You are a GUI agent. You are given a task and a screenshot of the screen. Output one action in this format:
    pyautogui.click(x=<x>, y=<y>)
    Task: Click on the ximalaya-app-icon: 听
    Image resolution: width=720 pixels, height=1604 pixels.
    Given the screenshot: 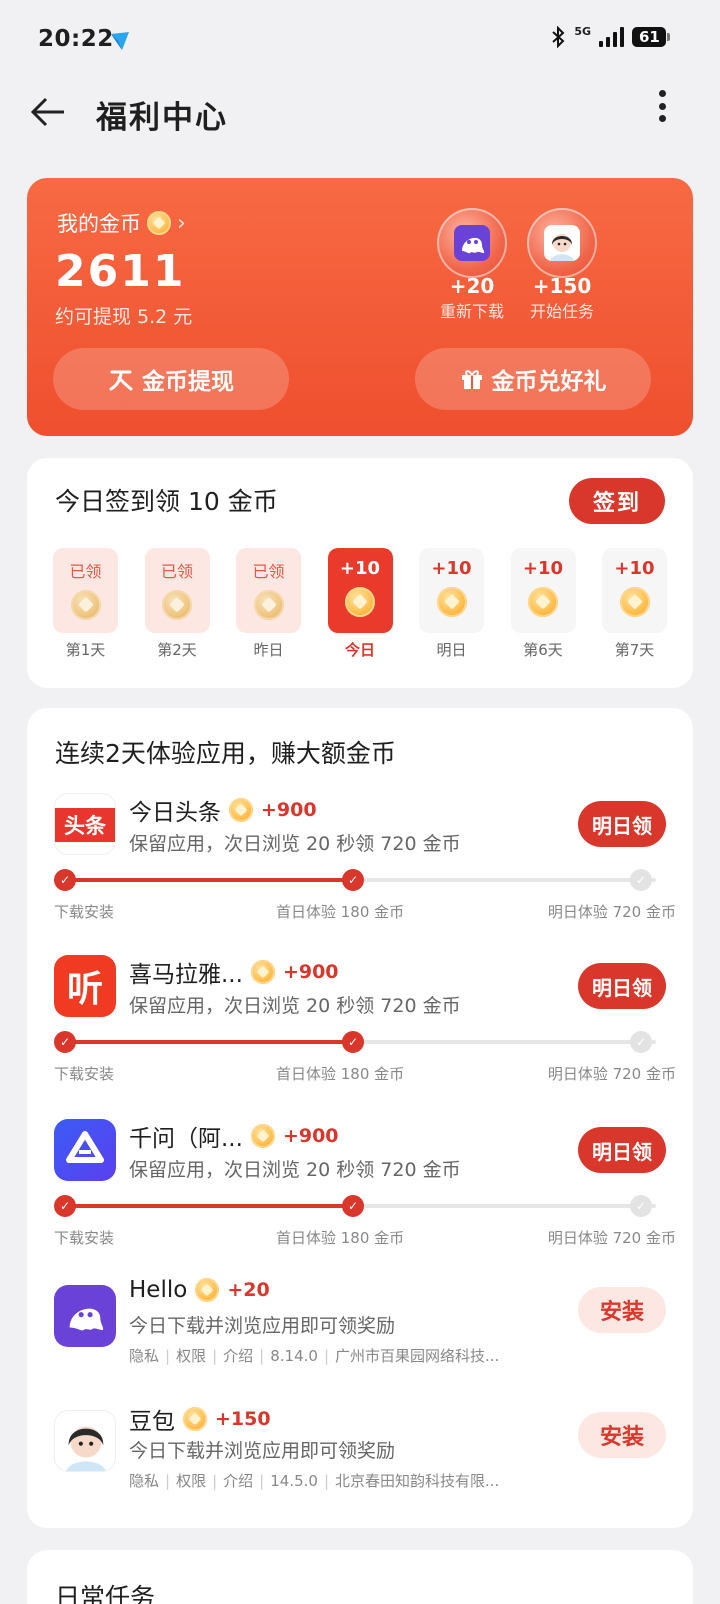 What is the action you would take?
    pyautogui.click(x=85, y=986)
    